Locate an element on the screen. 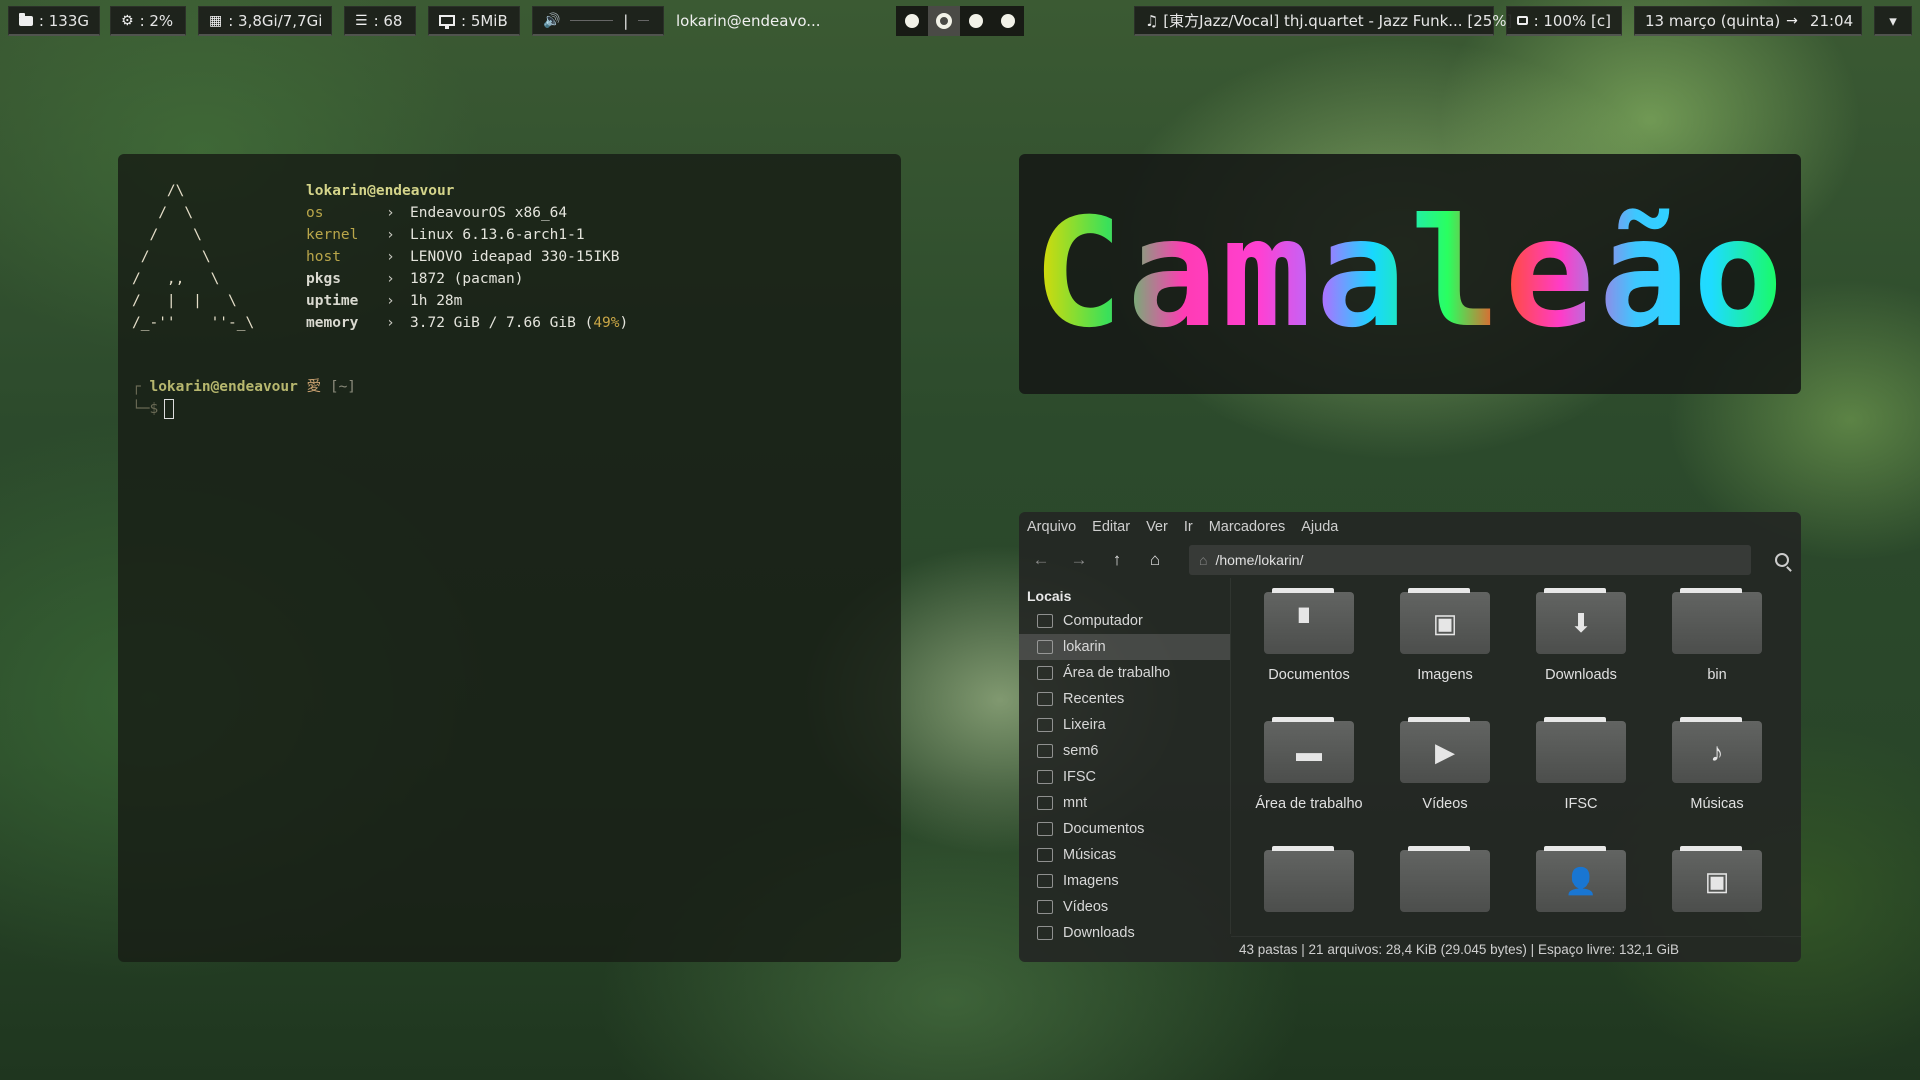 Image resolution: width=1920 pixels, height=1080 pixels. network-usage: : 5MiB is located at coordinates (484, 20).